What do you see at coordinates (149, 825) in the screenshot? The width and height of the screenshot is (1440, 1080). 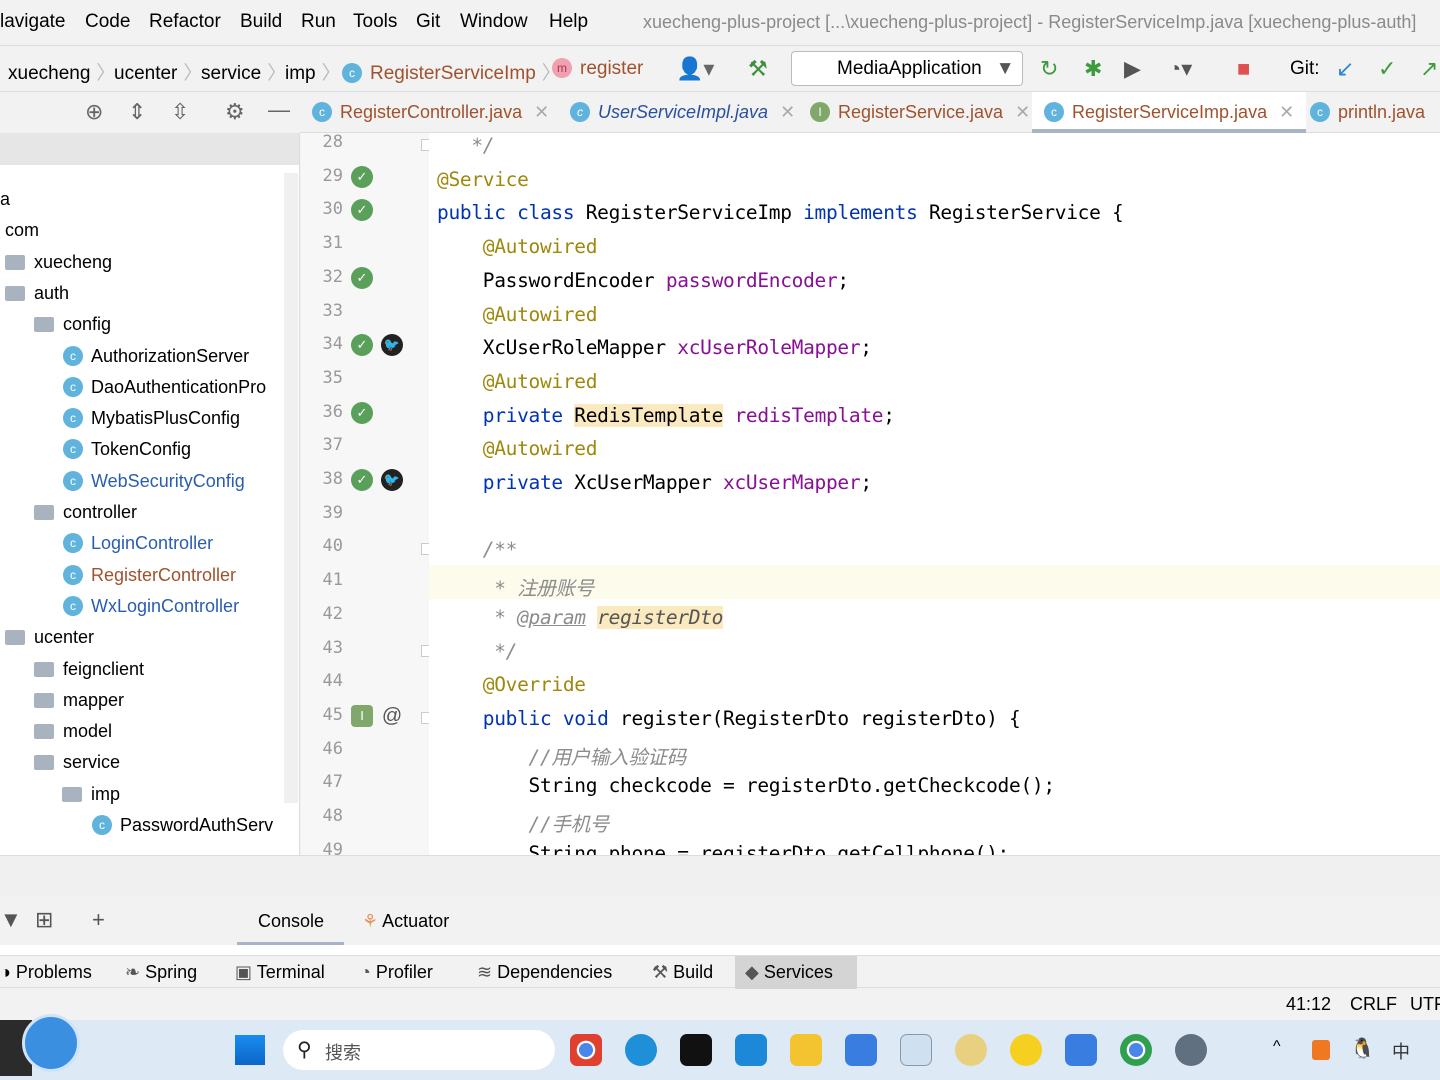 I see `tree-item: c PasswordAuthServ` at bounding box center [149, 825].